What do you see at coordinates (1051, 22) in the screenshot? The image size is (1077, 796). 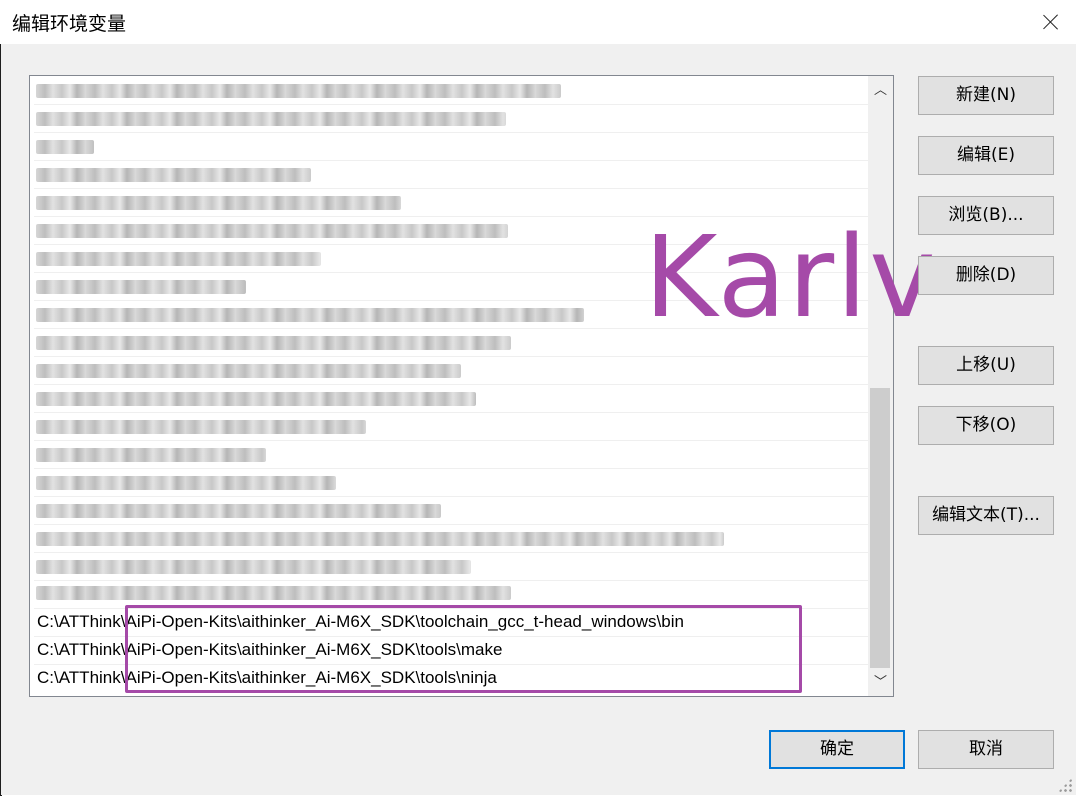 I see `close-icon` at bounding box center [1051, 22].